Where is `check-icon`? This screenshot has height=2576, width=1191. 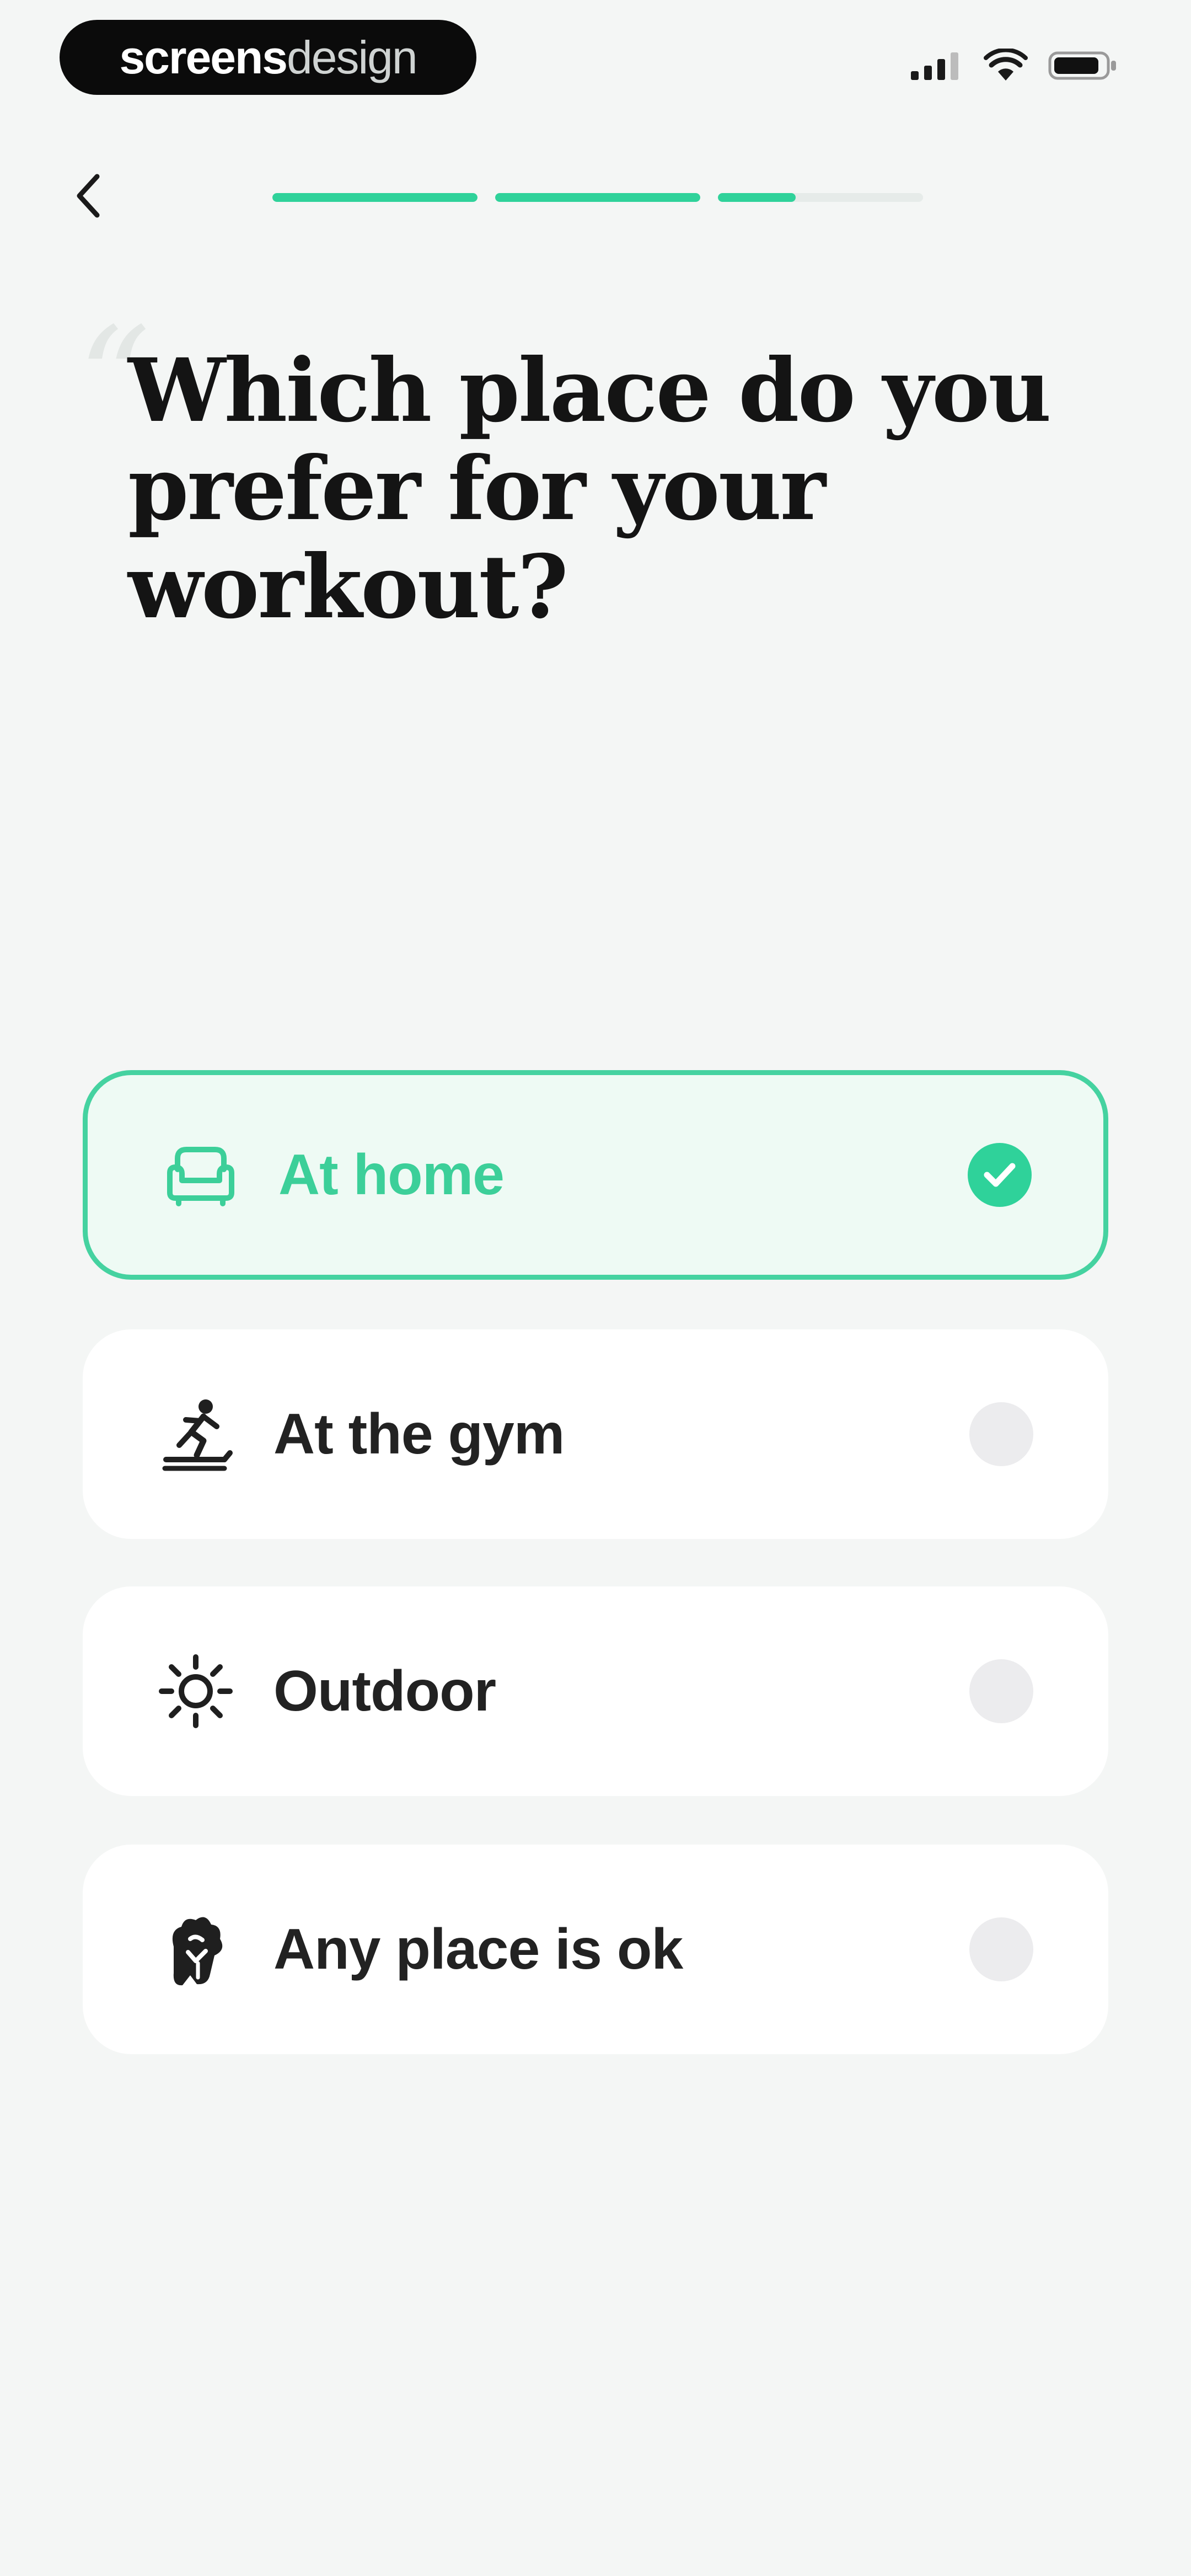
check-icon is located at coordinates (1000, 1175).